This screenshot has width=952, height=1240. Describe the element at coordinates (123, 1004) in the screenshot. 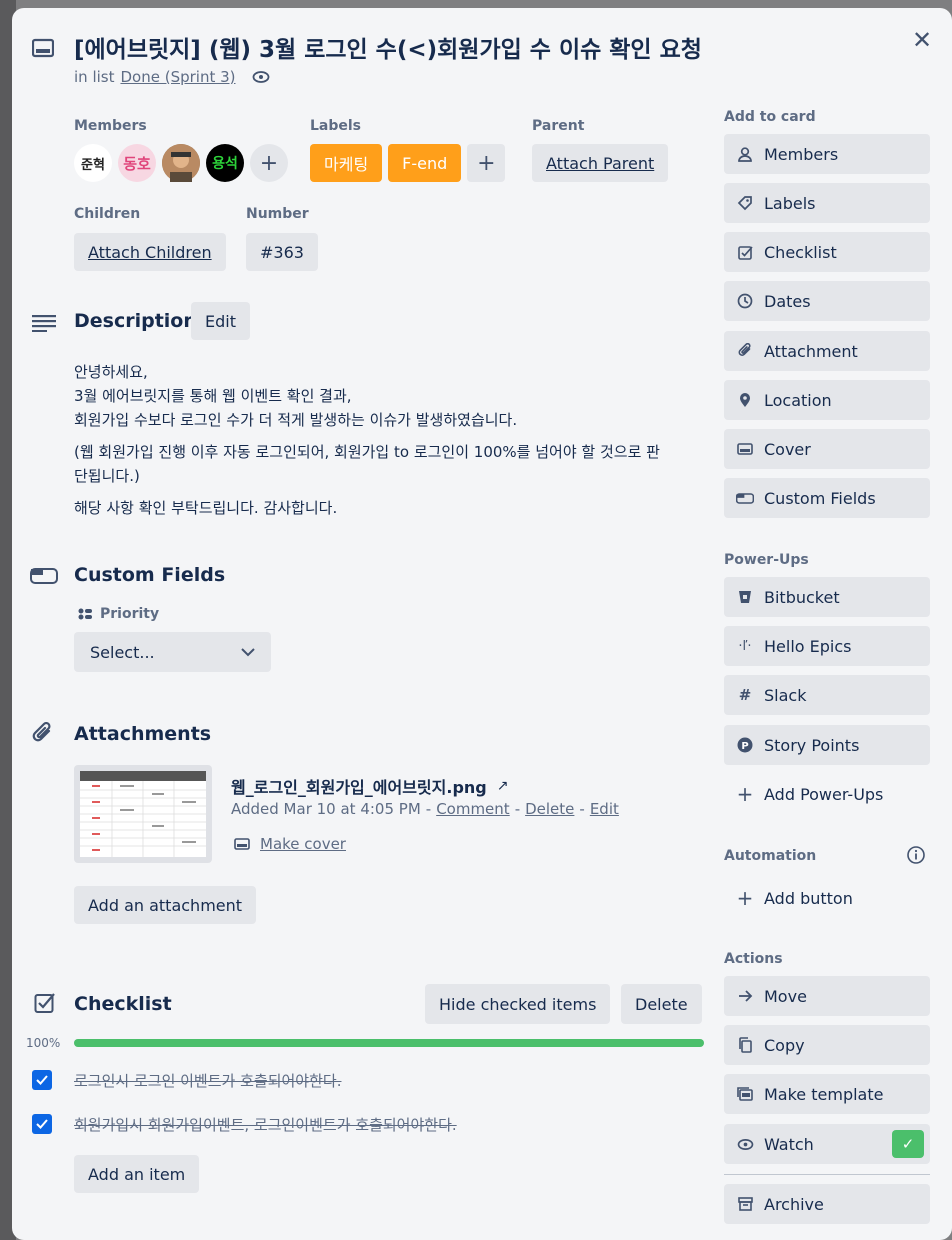

I see `checklist-heading: Checklist` at that location.